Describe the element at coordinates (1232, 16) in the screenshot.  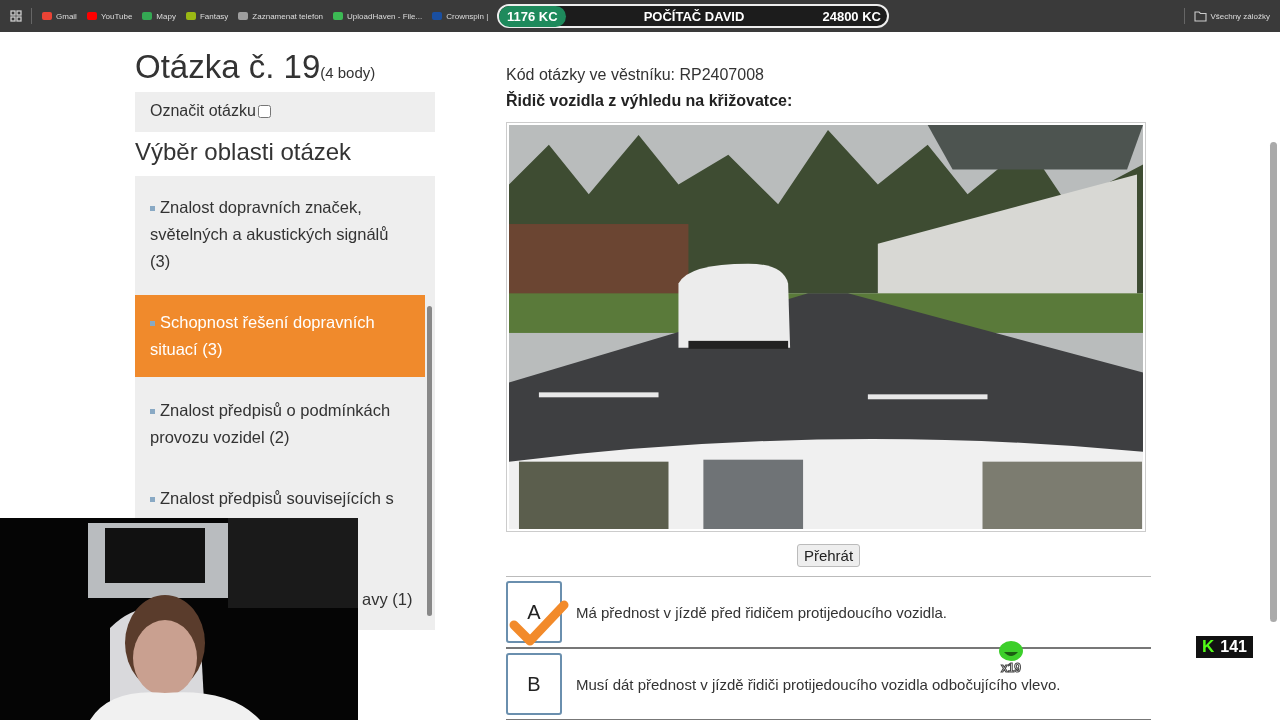
I see `all-bookmarks-link: Všechny záložky` at that location.